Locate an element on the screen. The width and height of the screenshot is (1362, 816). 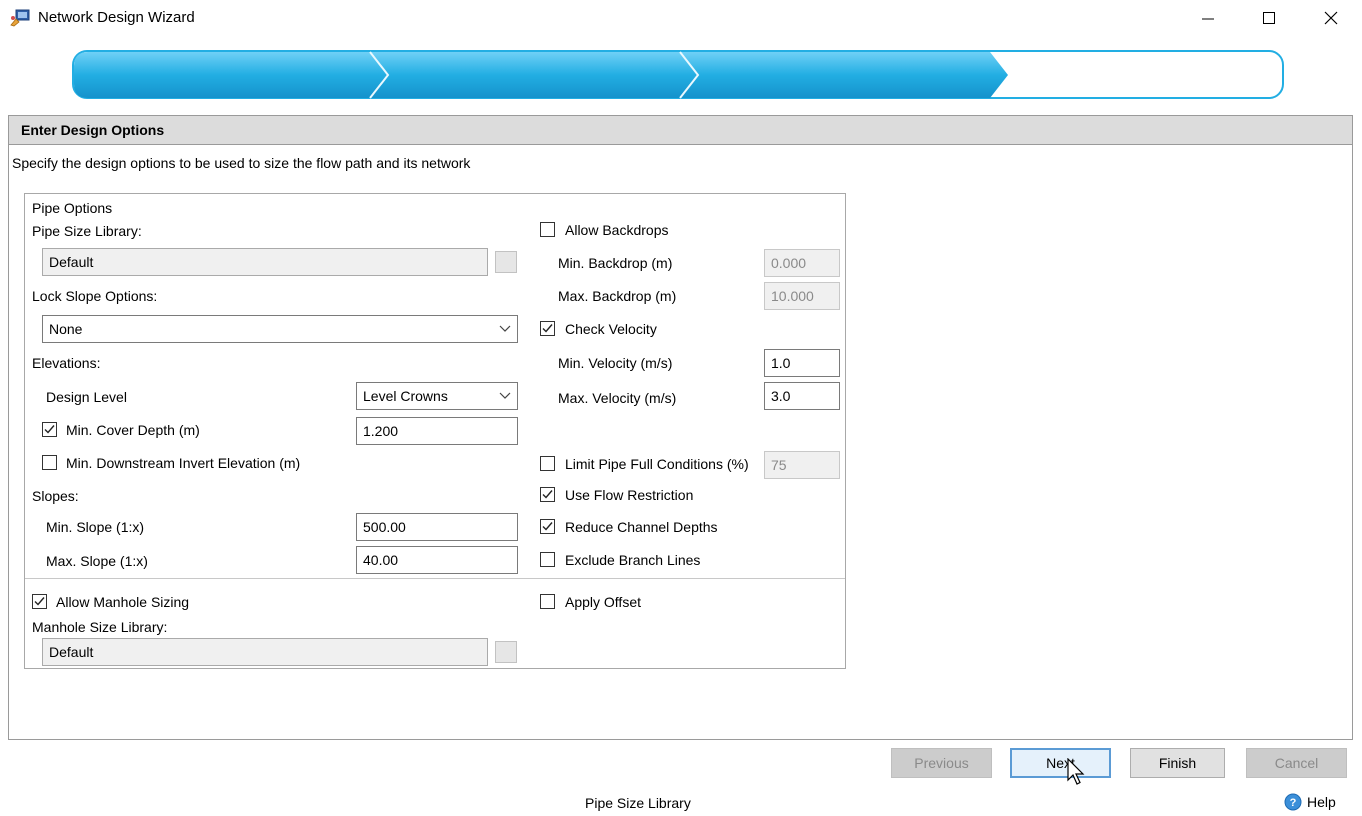
min-velocity-input: 1.0 is located at coordinates (802, 363).